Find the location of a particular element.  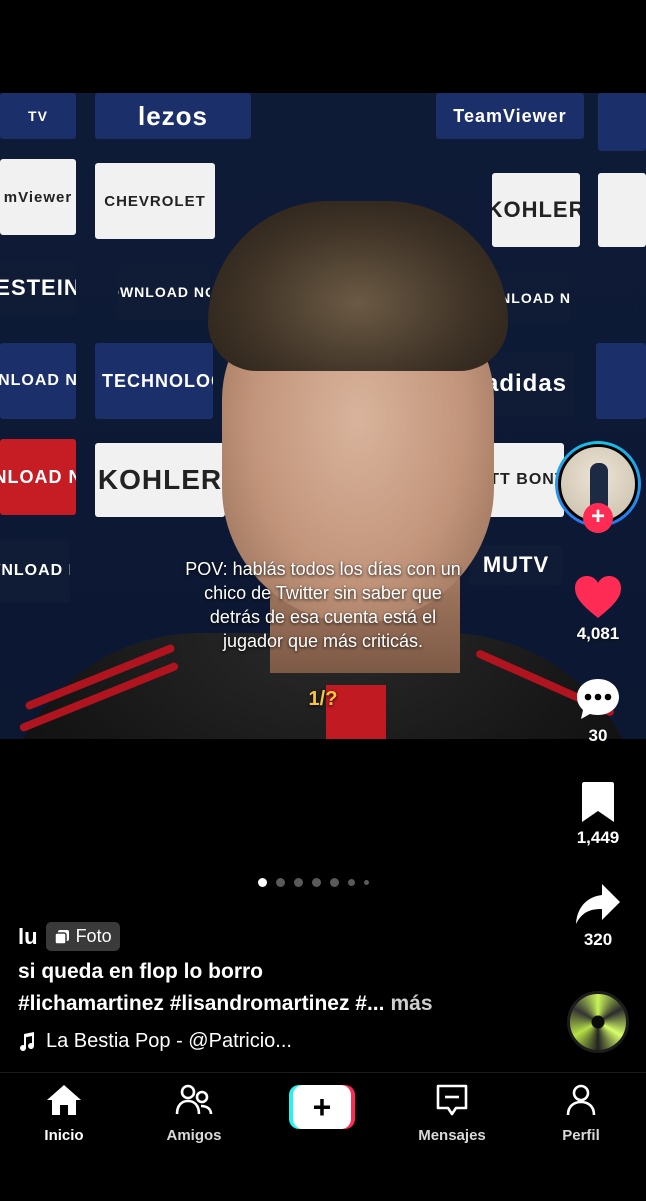

like-button: 4,081 is located at coordinates (598, 609).